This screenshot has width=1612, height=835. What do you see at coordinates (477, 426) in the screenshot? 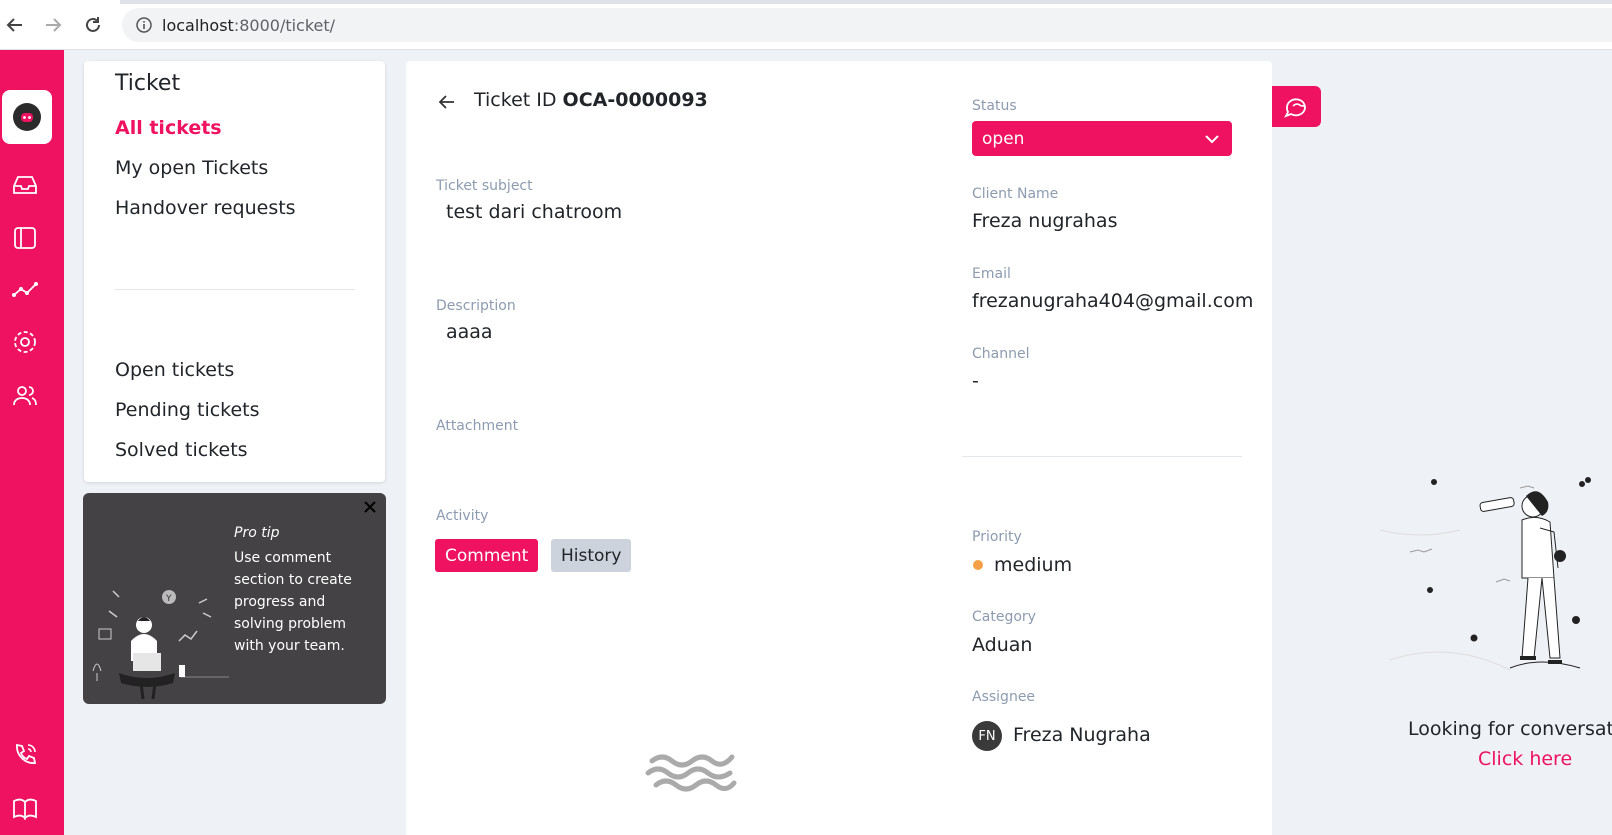
I see `attachment-label: Attachment` at bounding box center [477, 426].